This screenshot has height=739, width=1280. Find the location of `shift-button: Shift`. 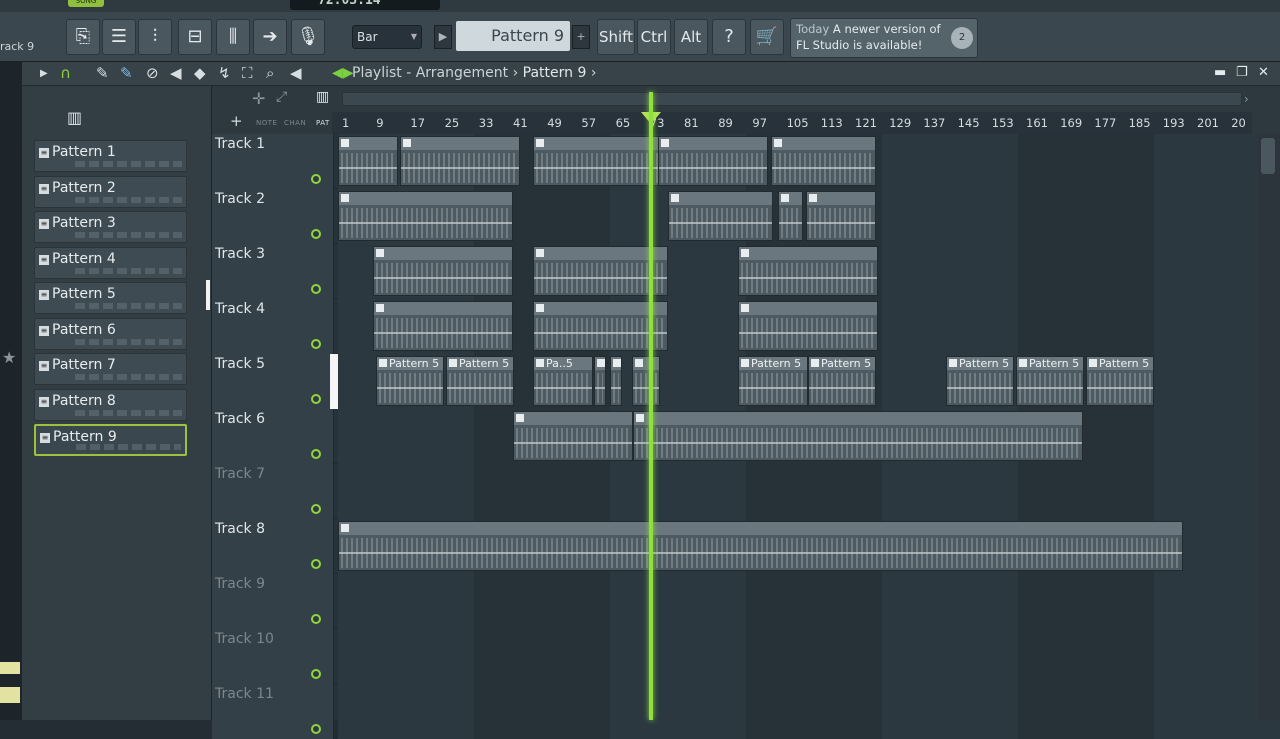

shift-button: Shift is located at coordinates (616, 37).